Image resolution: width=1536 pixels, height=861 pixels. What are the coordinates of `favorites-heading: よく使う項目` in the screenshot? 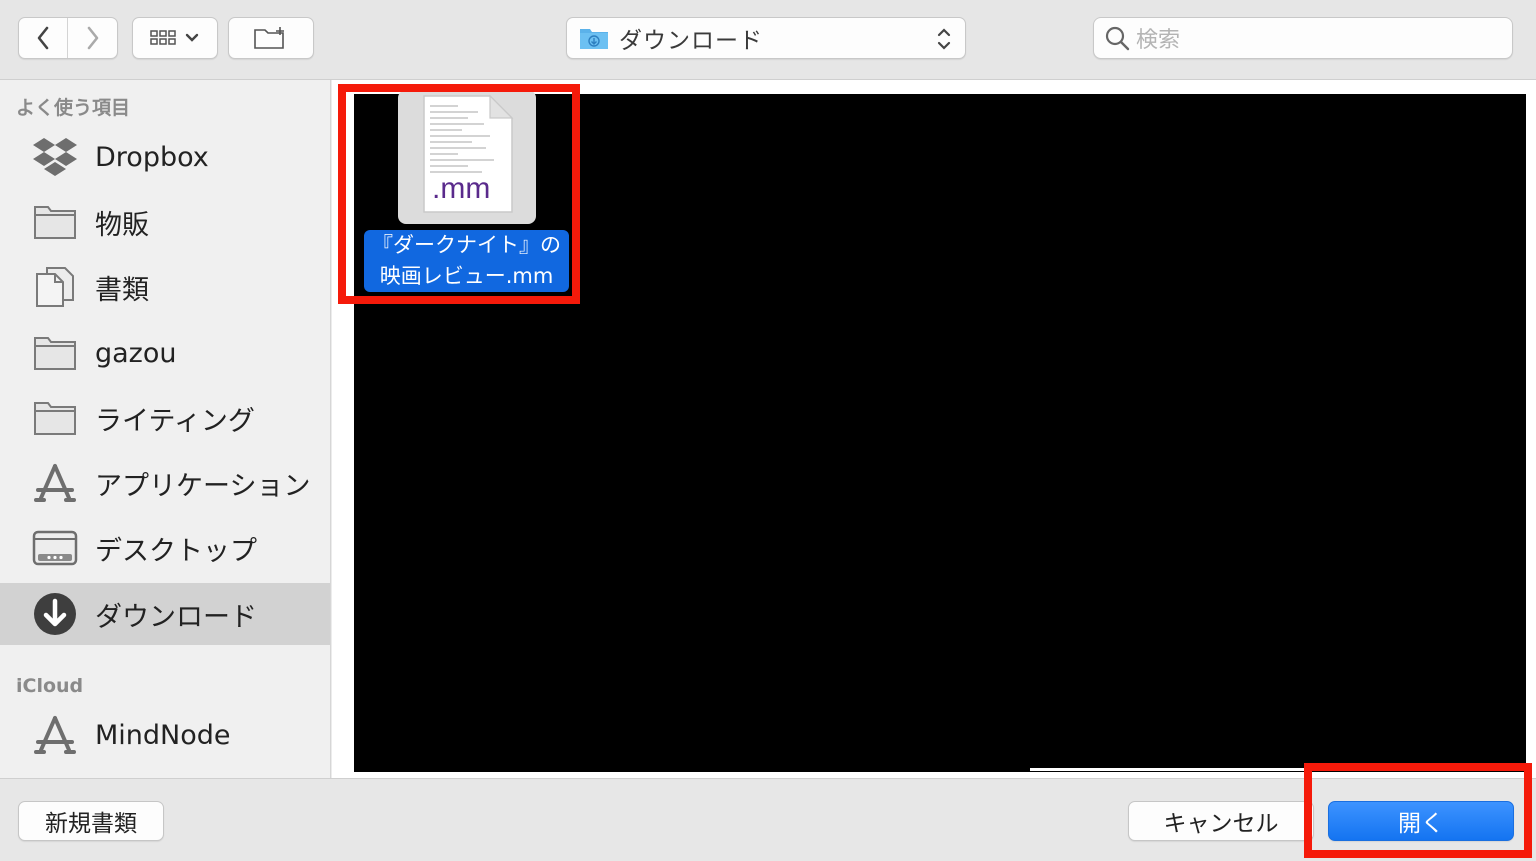 It's located at (73, 108).